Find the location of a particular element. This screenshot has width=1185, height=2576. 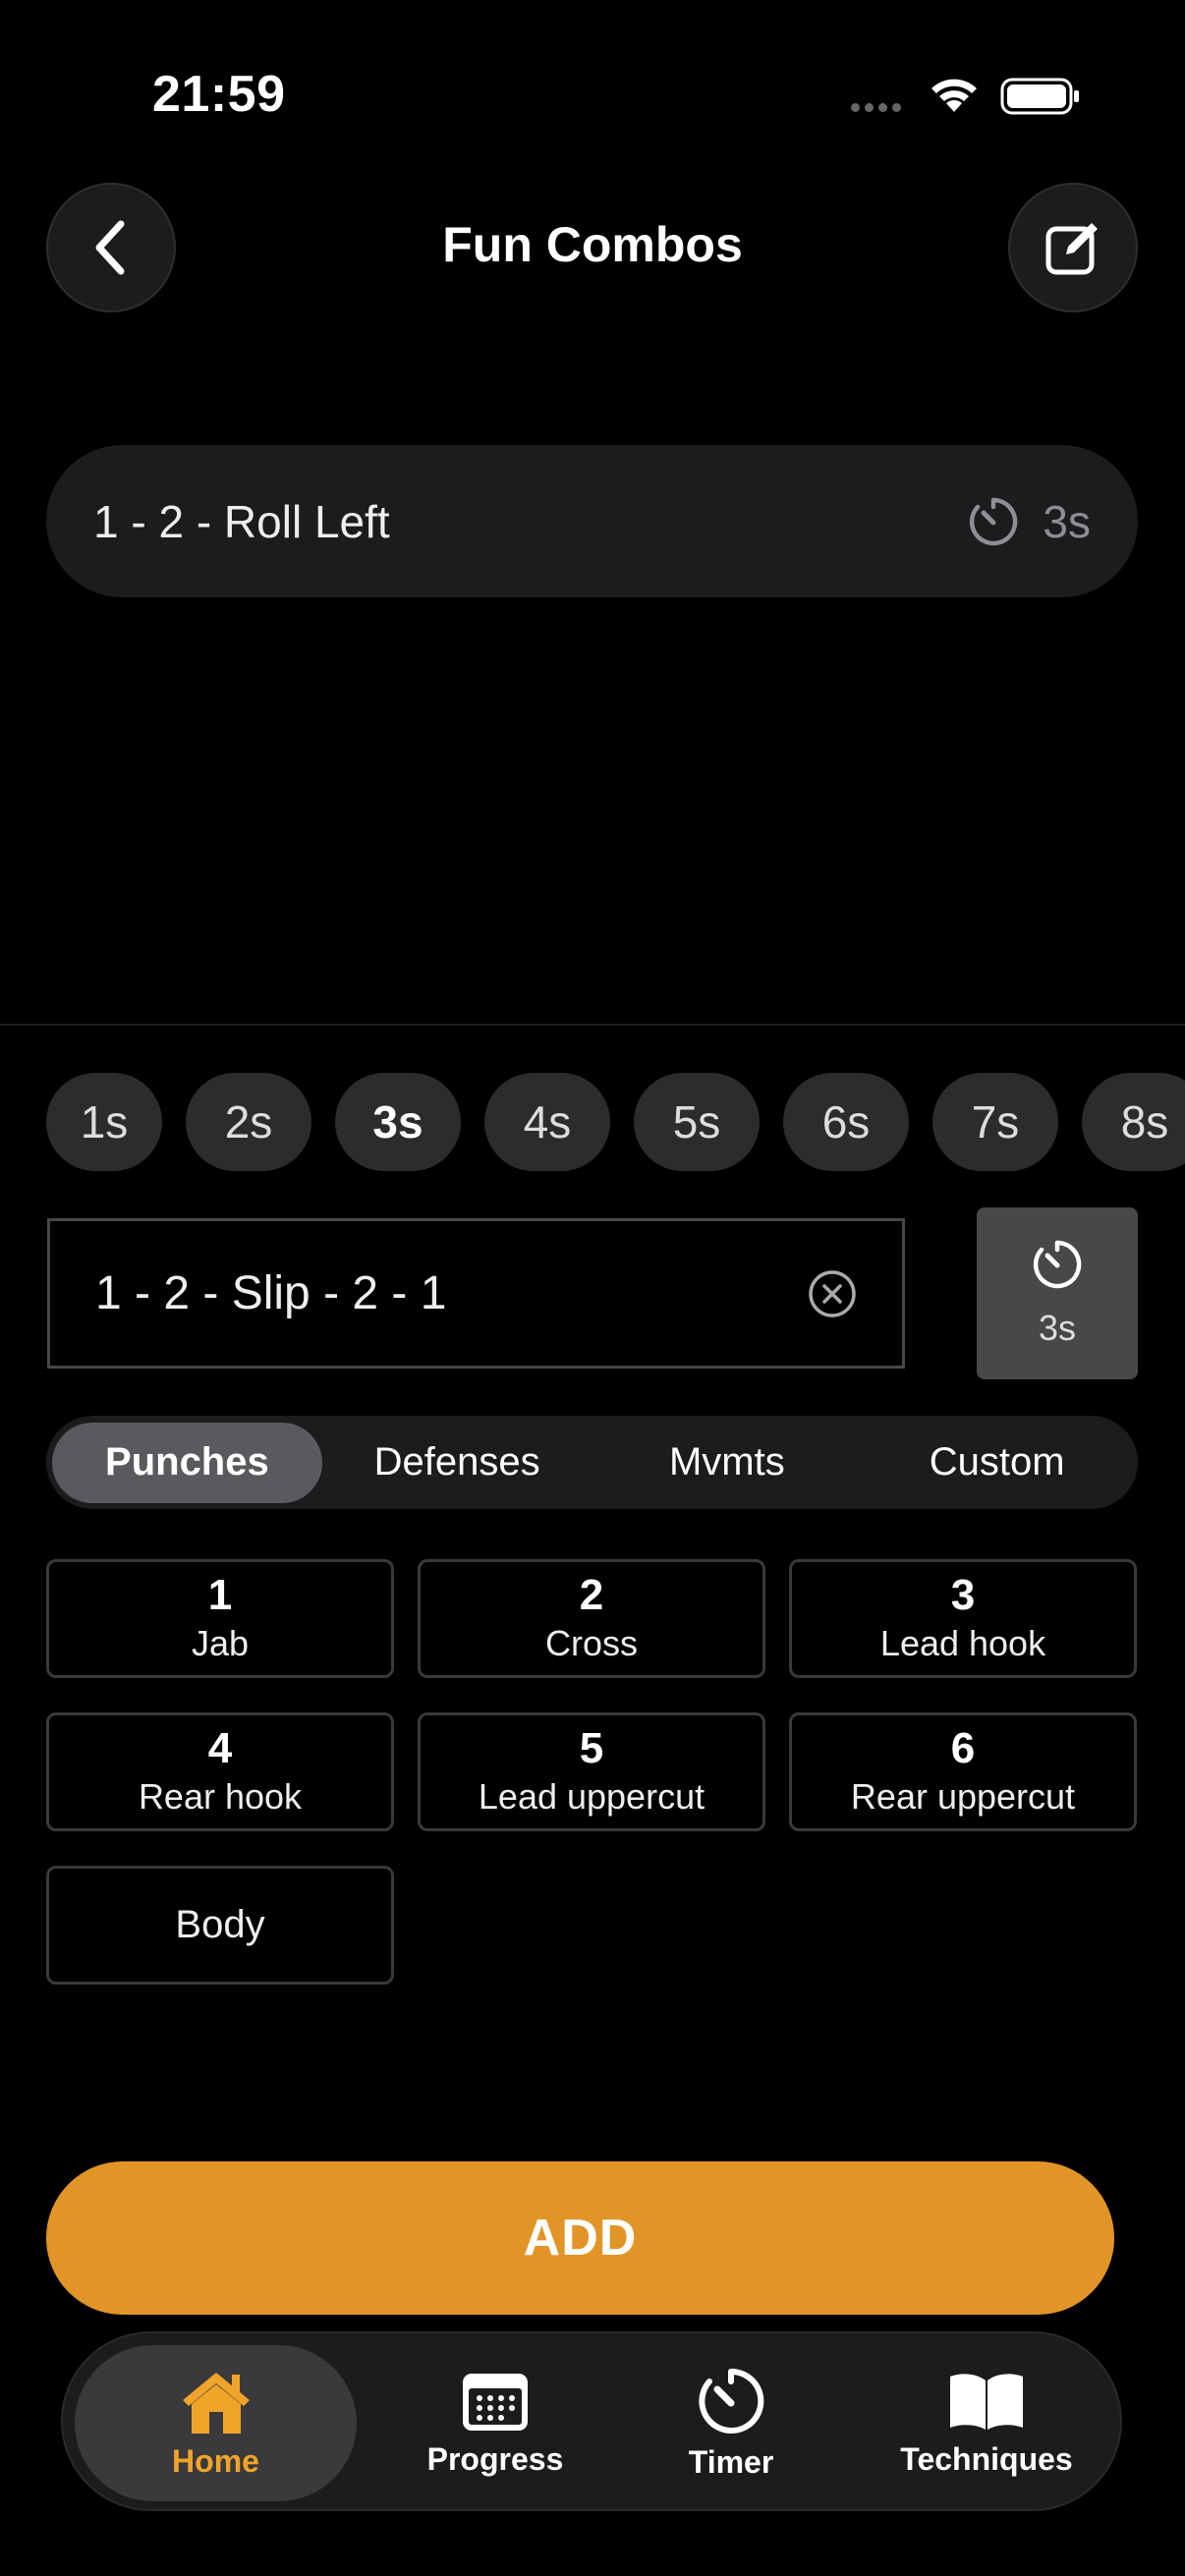

compose-icon is located at coordinates (1072, 249).